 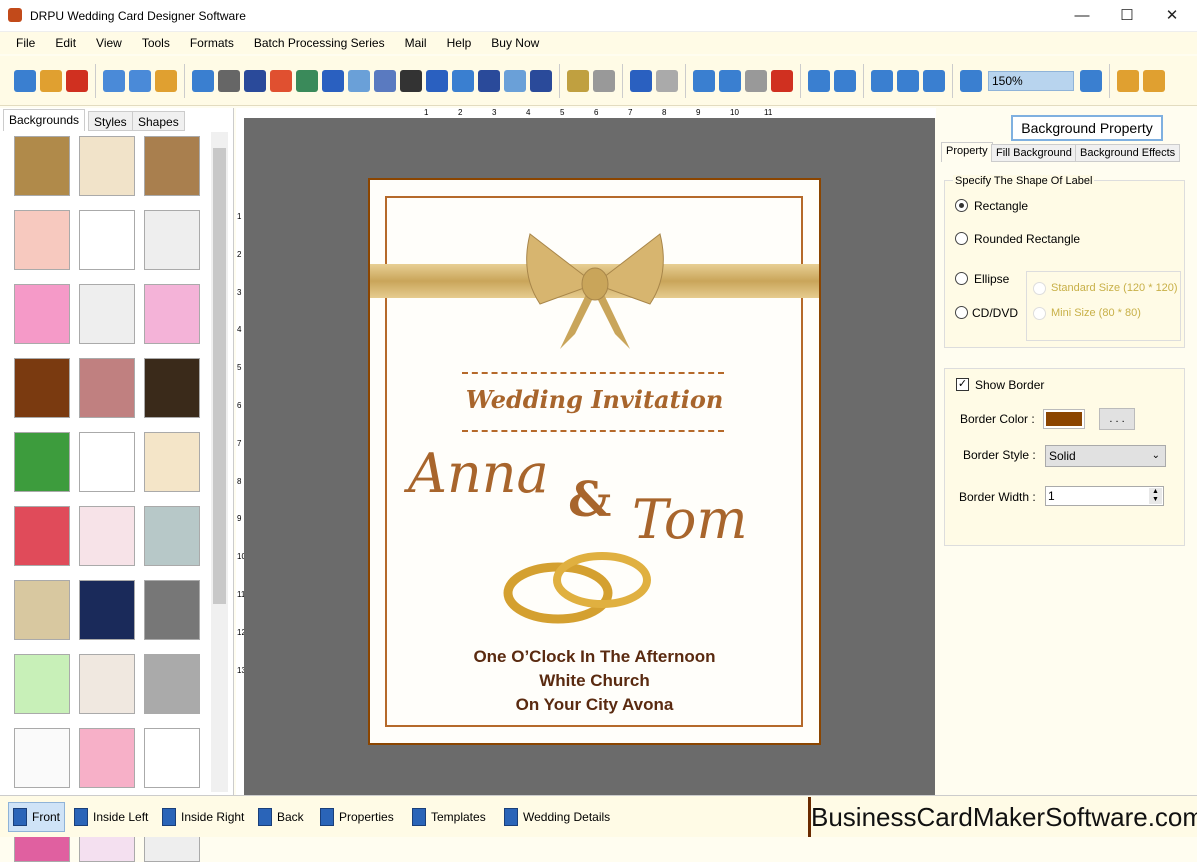 What do you see at coordinates (1039, 288) in the screenshot?
I see `radio-standard-size` at bounding box center [1039, 288].